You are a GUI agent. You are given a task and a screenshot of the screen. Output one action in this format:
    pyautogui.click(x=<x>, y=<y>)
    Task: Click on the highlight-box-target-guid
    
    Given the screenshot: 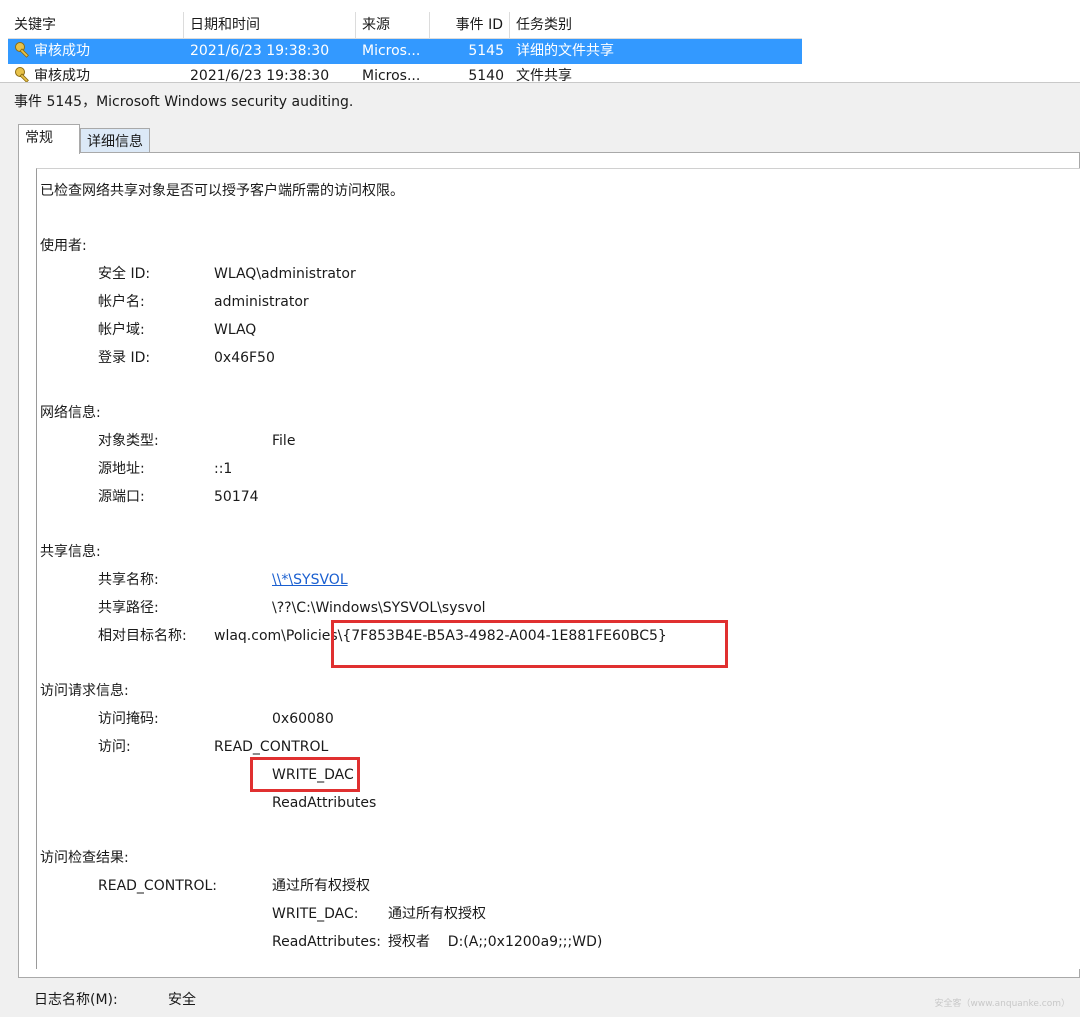 What is the action you would take?
    pyautogui.click(x=529, y=644)
    